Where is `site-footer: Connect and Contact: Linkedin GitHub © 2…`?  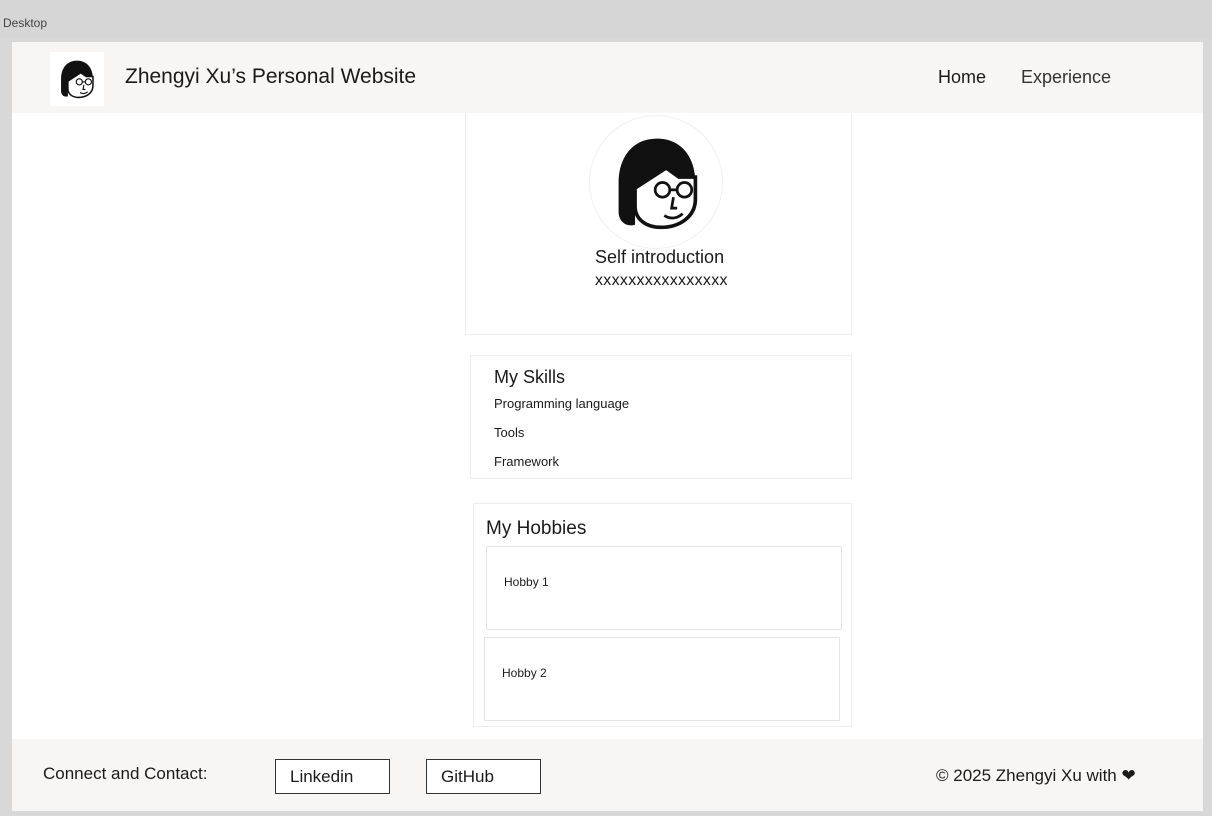 site-footer: Connect and Contact: Linkedin GitHub © 2… is located at coordinates (607, 775).